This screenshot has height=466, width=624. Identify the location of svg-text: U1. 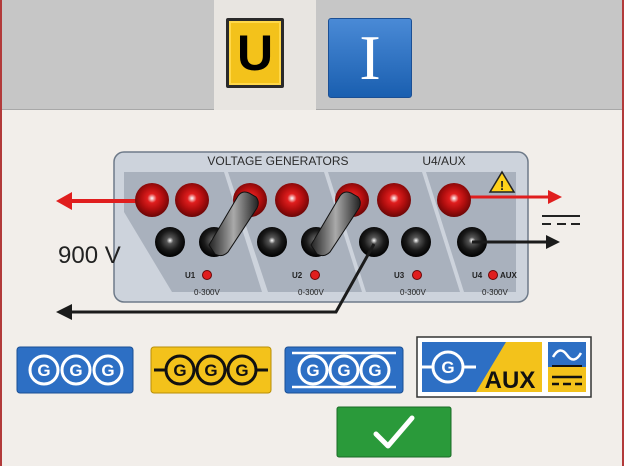
(190, 275).